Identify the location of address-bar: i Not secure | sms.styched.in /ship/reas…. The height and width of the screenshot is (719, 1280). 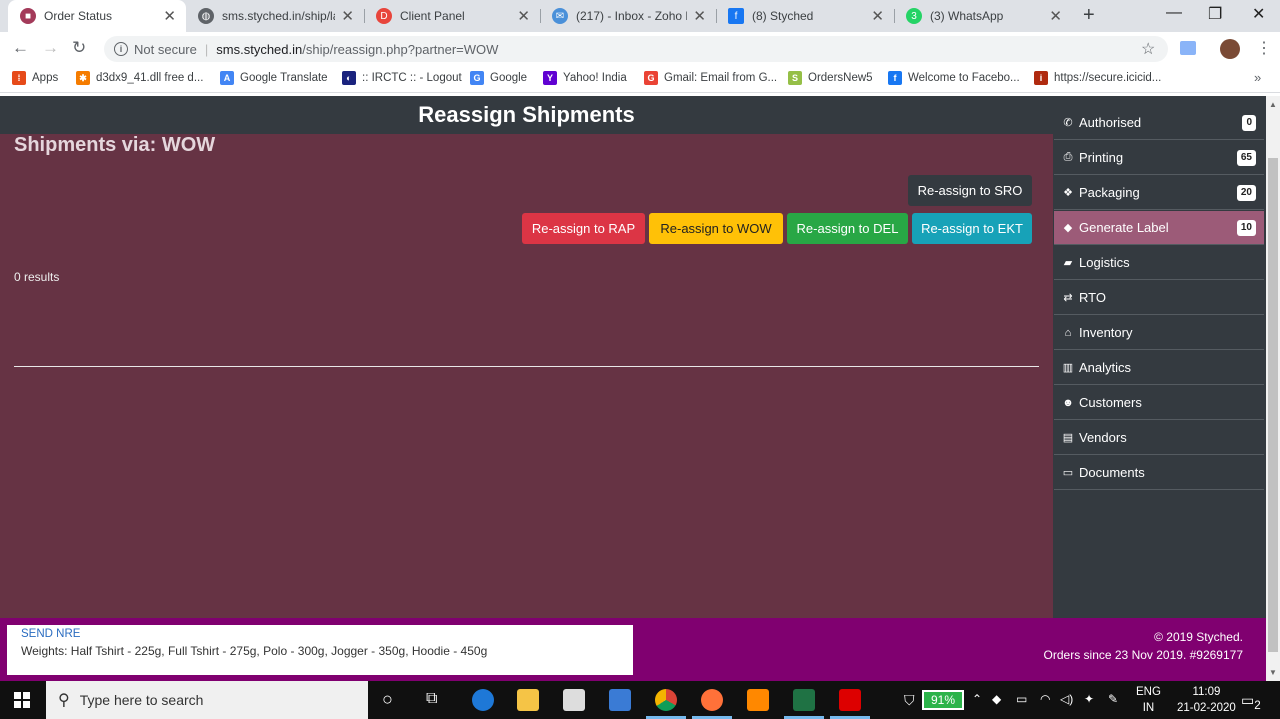
(636, 49).